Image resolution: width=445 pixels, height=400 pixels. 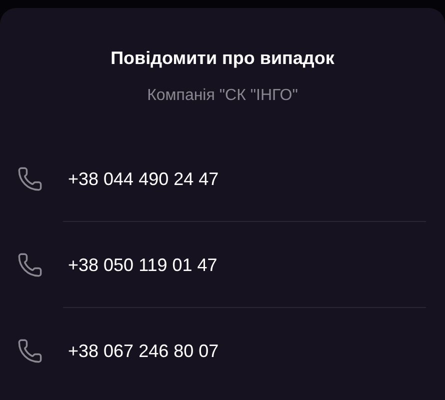 What do you see at coordinates (222, 96) in the screenshot?
I see `company-name: Компанія "СК "ІНГО"` at bounding box center [222, 96].